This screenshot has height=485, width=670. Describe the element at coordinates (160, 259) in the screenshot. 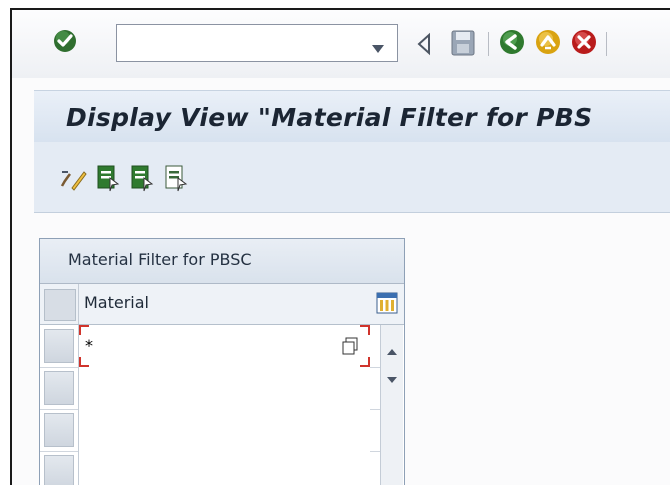

I see `table-title: Material Filter for PBSC` at that location.